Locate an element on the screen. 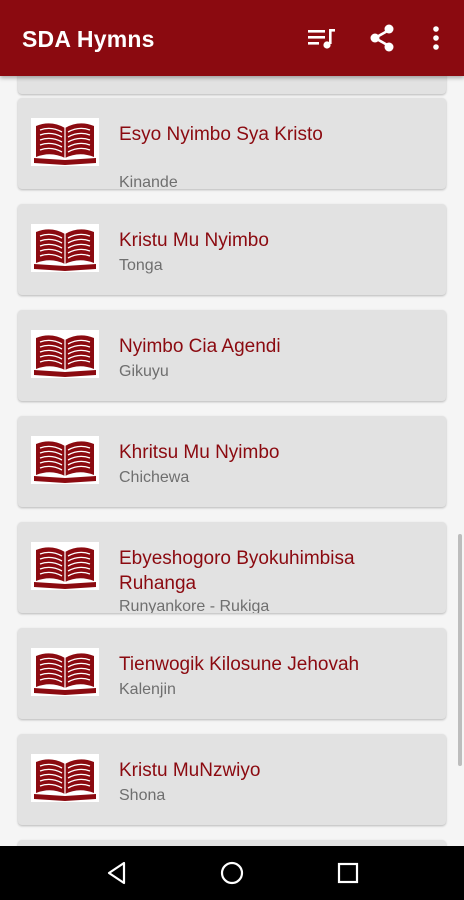 This screenshot has height=900, width=464. hymnal-language: Chichewa is located at coordinates (154, 477).